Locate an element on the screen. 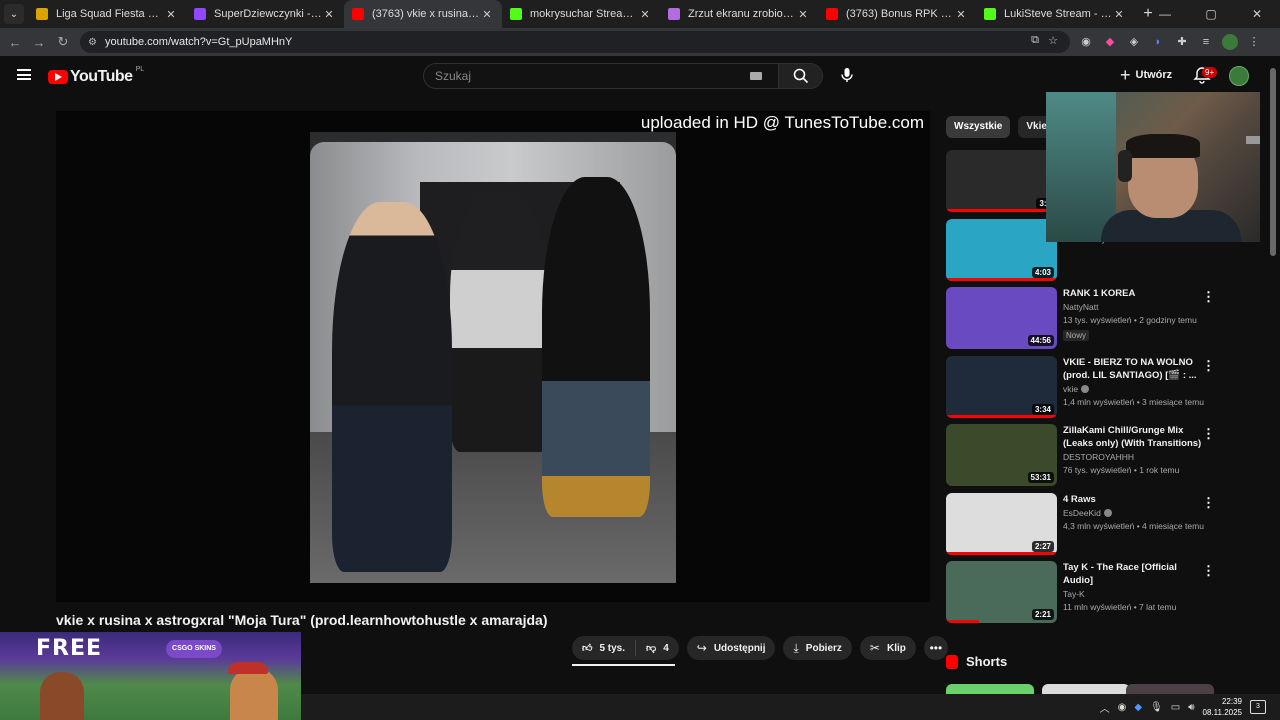 The width and height of the screenshot is (1280, 720). bookmark-star-icon: ☆ is located at coordinates (1053, 40).